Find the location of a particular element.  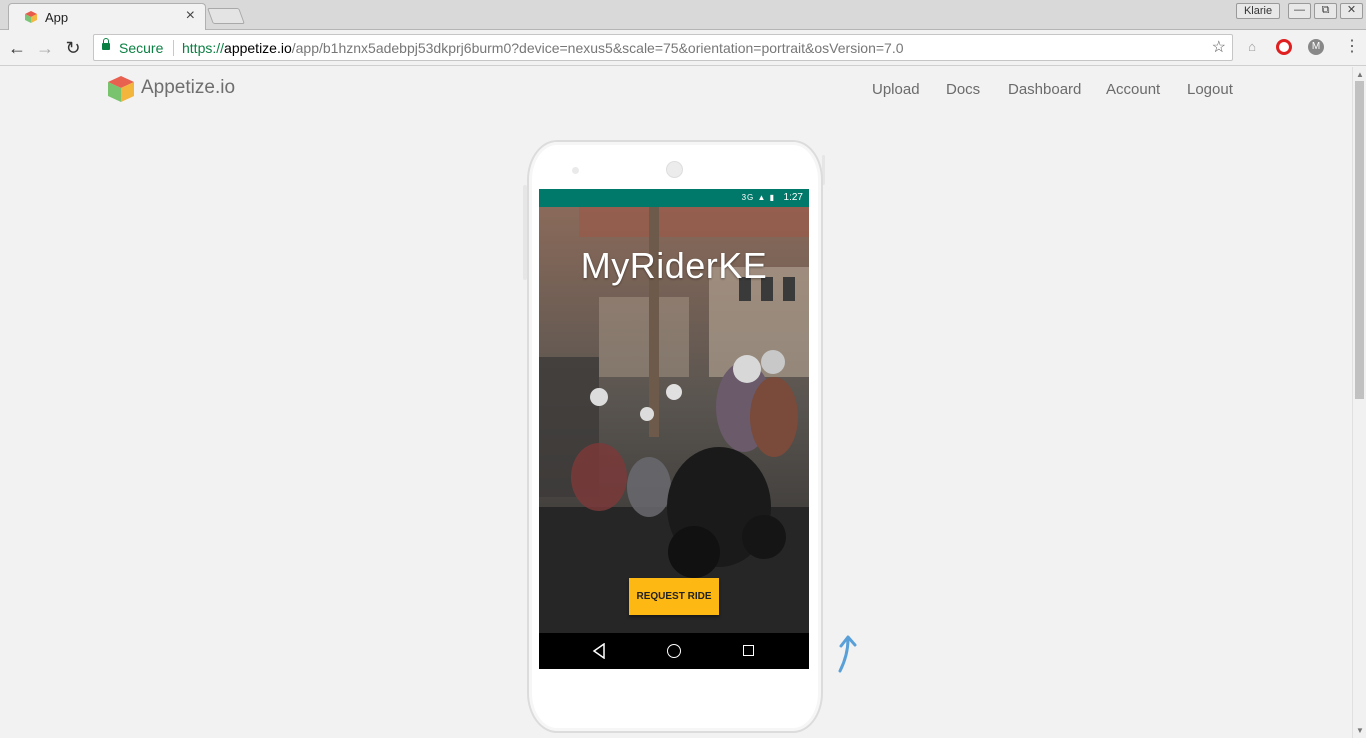

minimize-button: — is located at coordinates (1299, 11).